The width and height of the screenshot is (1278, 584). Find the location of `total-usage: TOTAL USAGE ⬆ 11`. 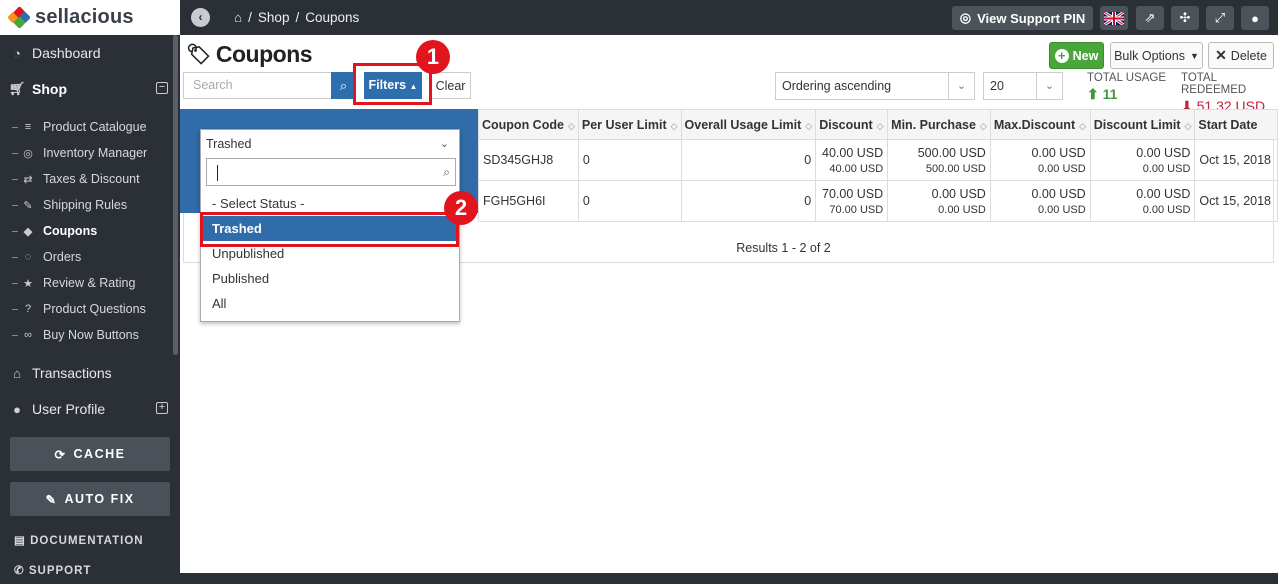

total-usage: TOTAL USAGE ⬆ 11 is located at coordinates (1126, 87).